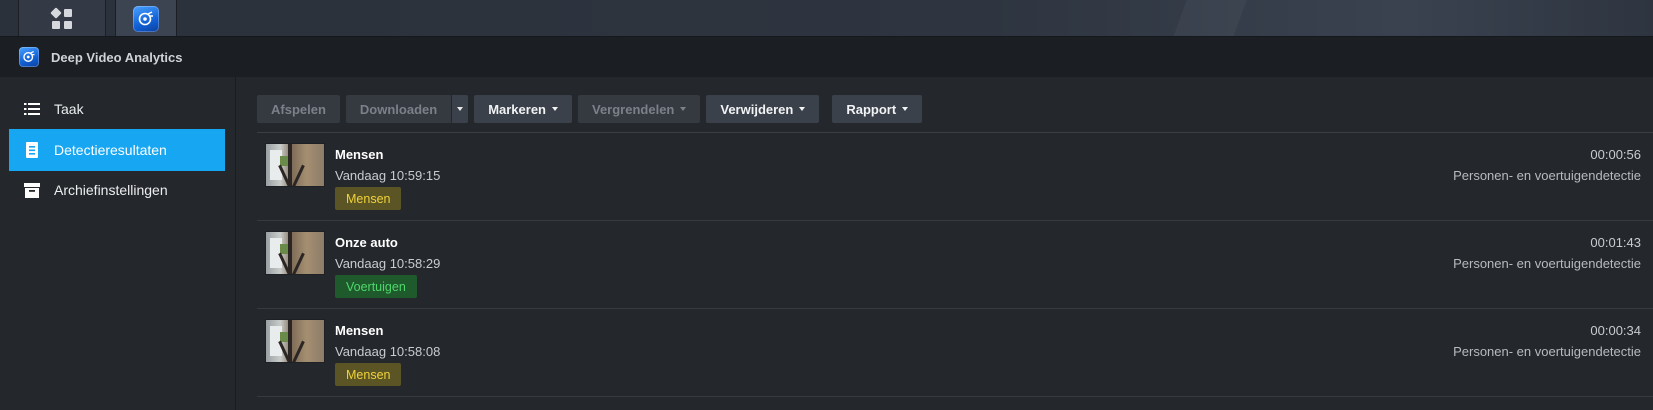 The height and width of the screenshot is (410, 1653). What do you see at coordinates (388, 263) in the screenshot?
I see `result-time: Vandaag 10:58:29` at bounding box center [388, 263].